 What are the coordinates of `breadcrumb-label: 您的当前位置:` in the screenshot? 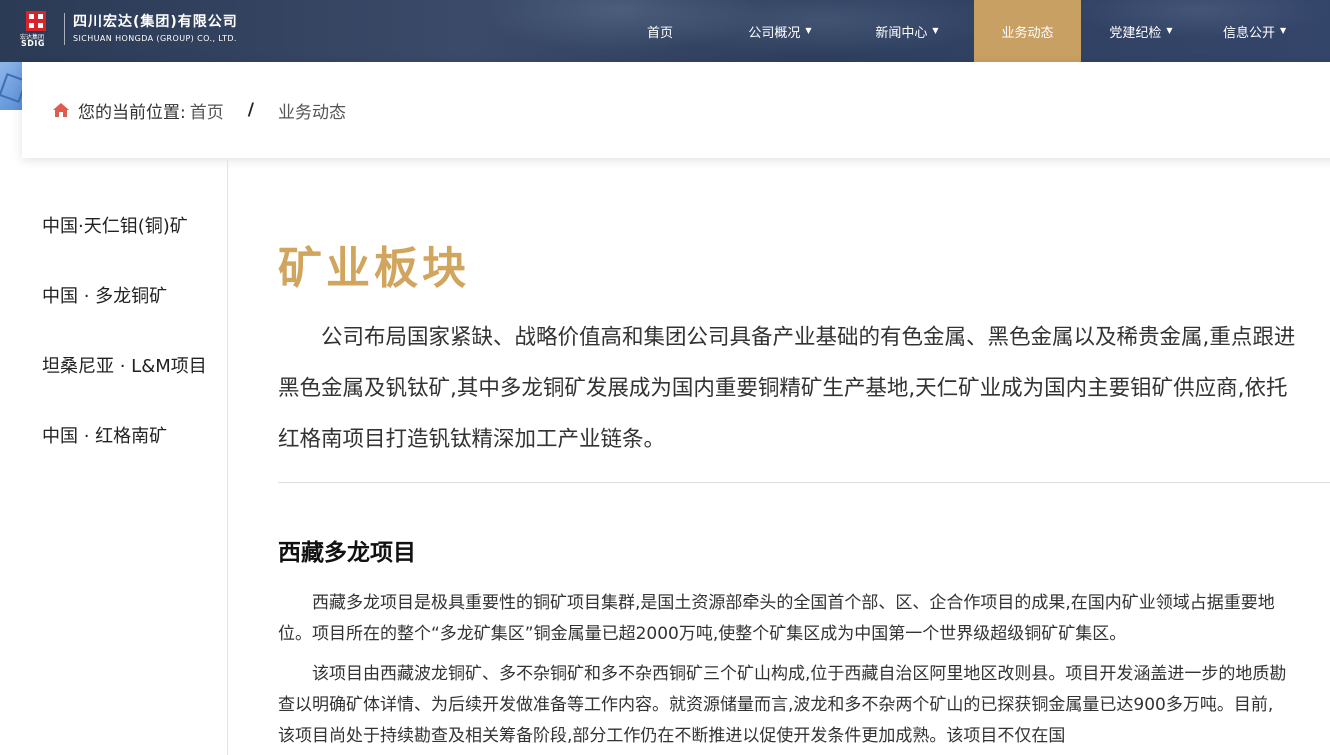 It's located at (132, 112).